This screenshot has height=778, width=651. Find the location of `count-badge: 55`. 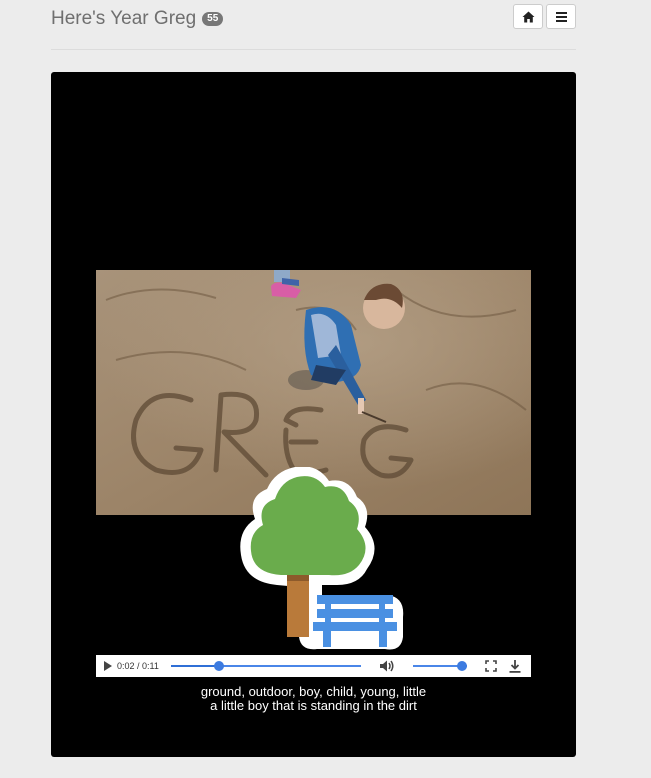

count-badge: 55 is located at coordinates (213, 19).